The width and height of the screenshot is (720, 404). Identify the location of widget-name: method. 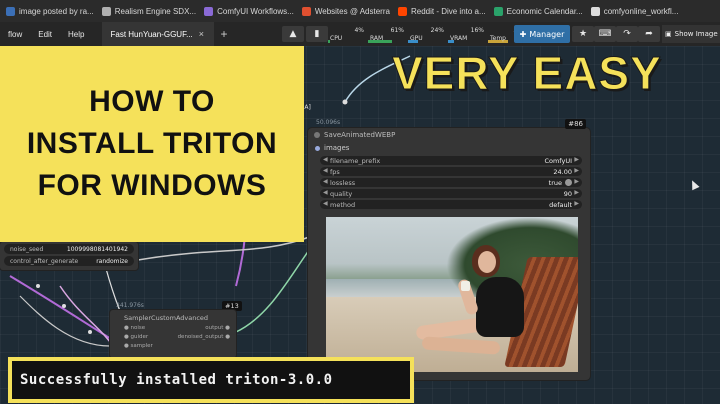
(343, 204).